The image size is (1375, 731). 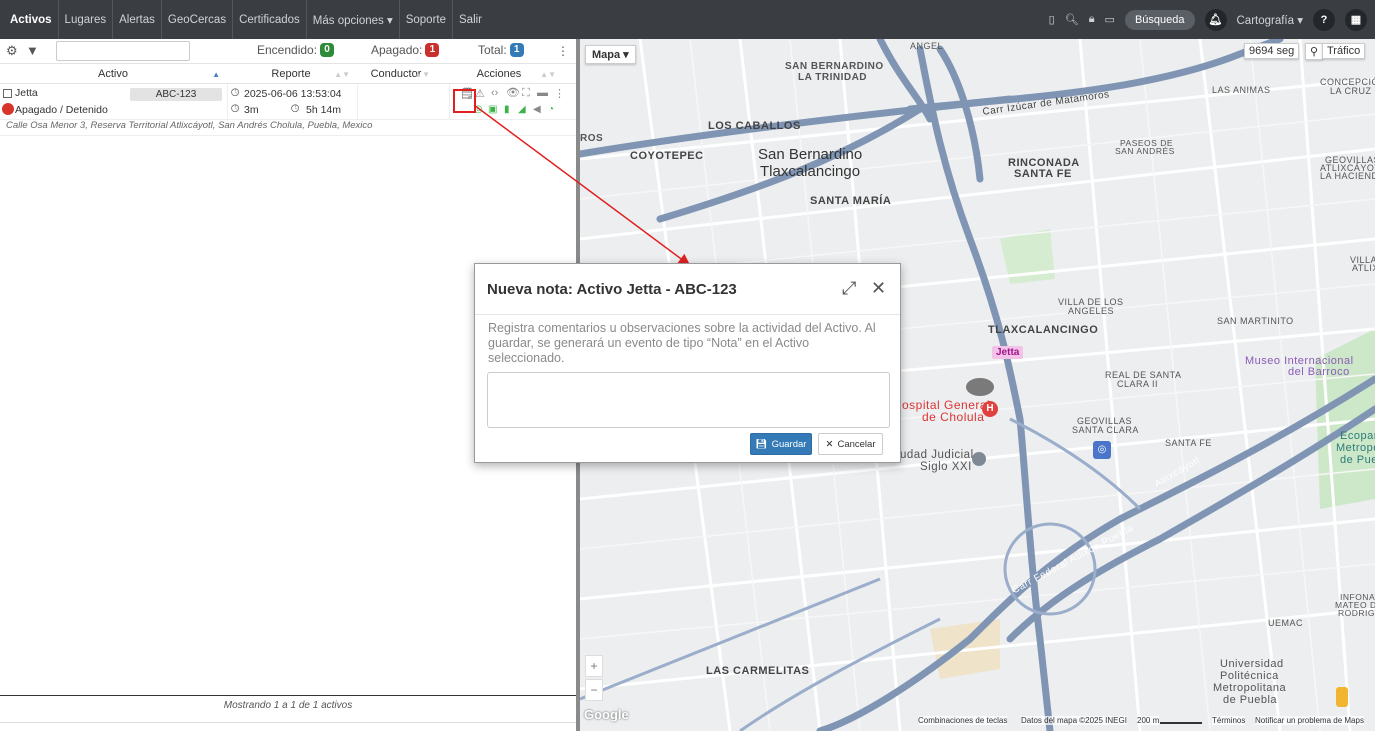 I want to click on alert-triangle-icon: ⚠, so click(x=480, y=93).